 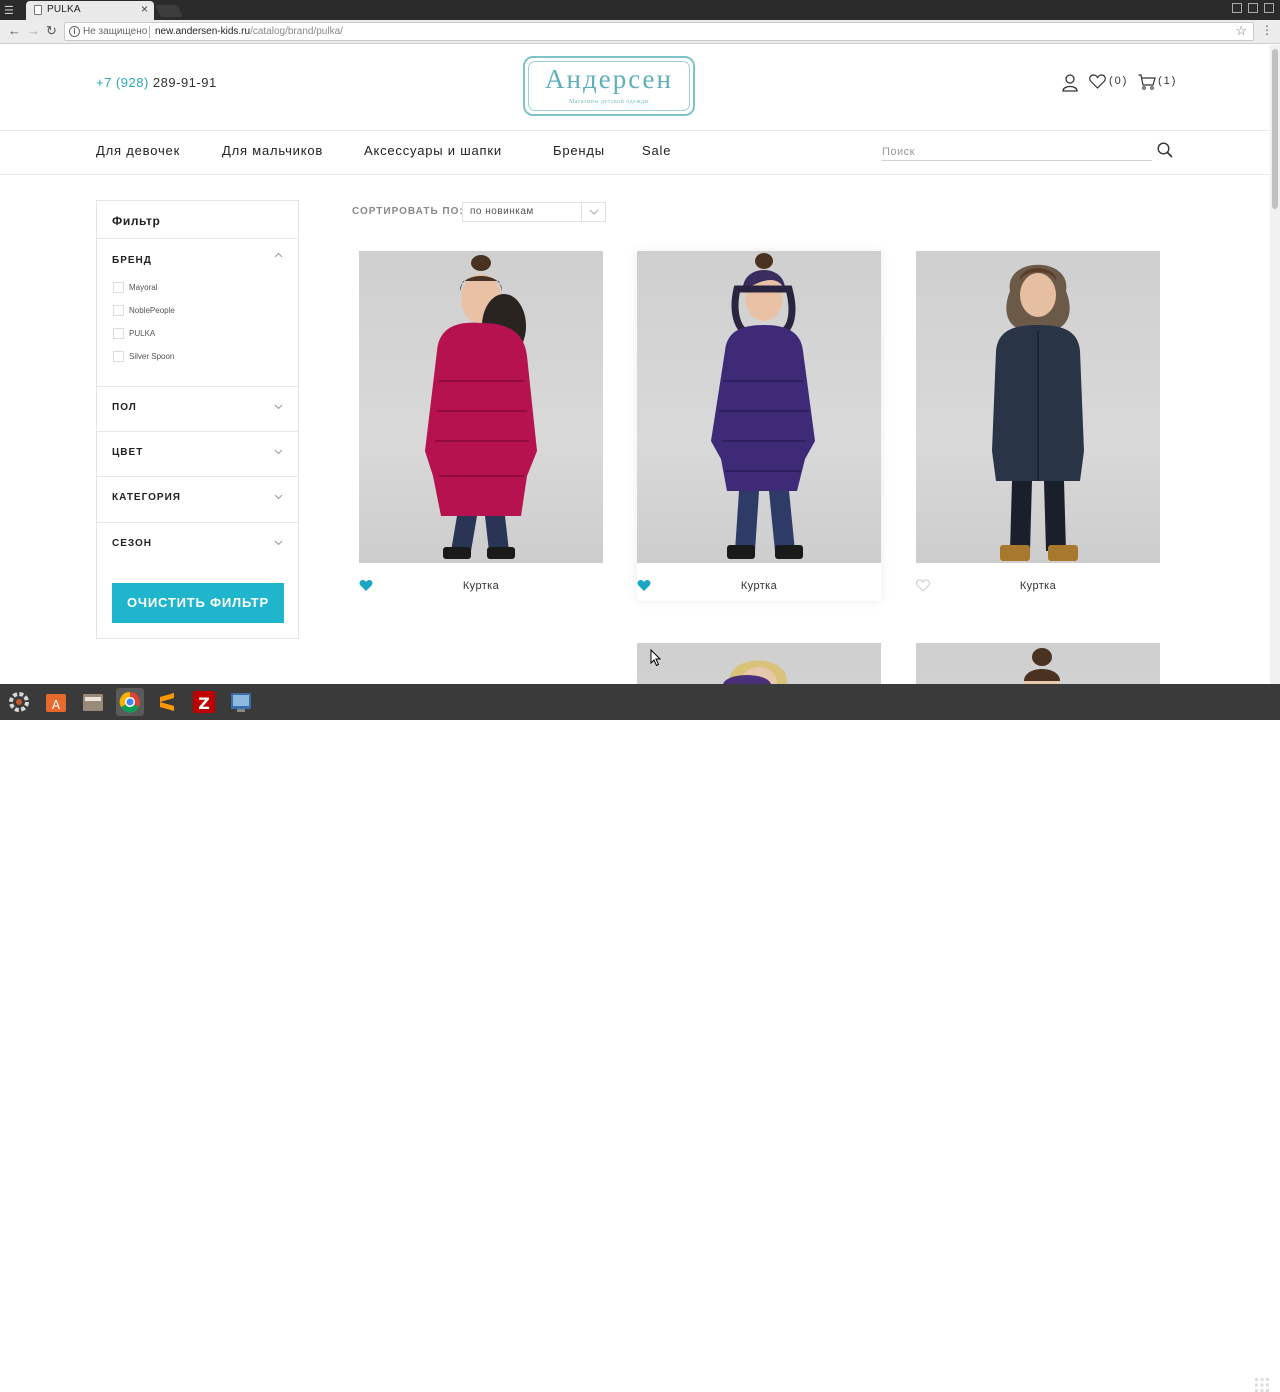 What do you see at coordinates (19, 702) in the screenshot?
I see `system-settings-icon` at bounding box center [19, 702].